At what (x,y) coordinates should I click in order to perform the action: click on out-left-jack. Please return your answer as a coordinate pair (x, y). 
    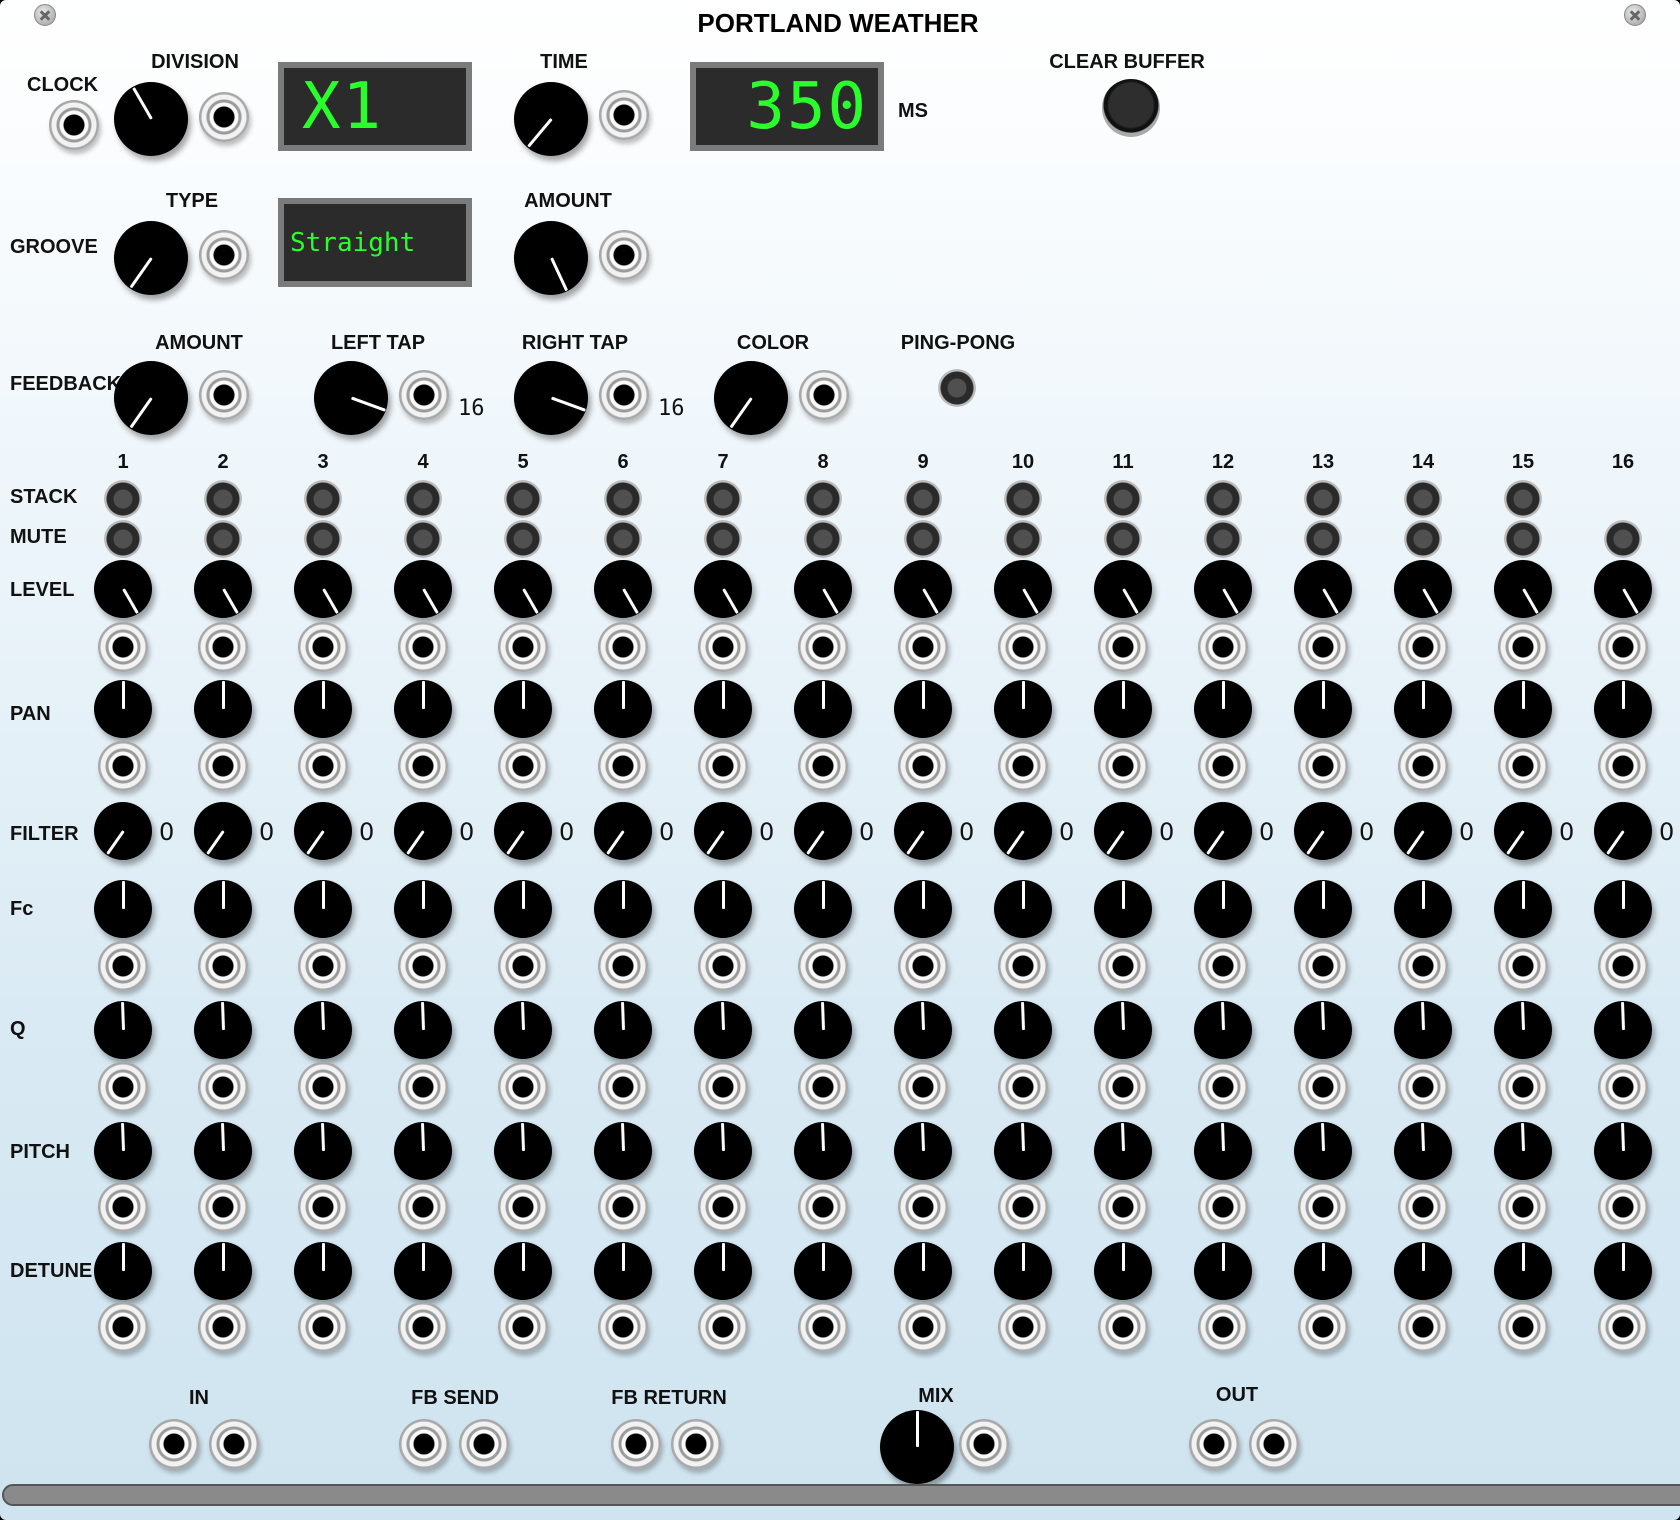
    Looking at the image, I should click on (1214, 1444).